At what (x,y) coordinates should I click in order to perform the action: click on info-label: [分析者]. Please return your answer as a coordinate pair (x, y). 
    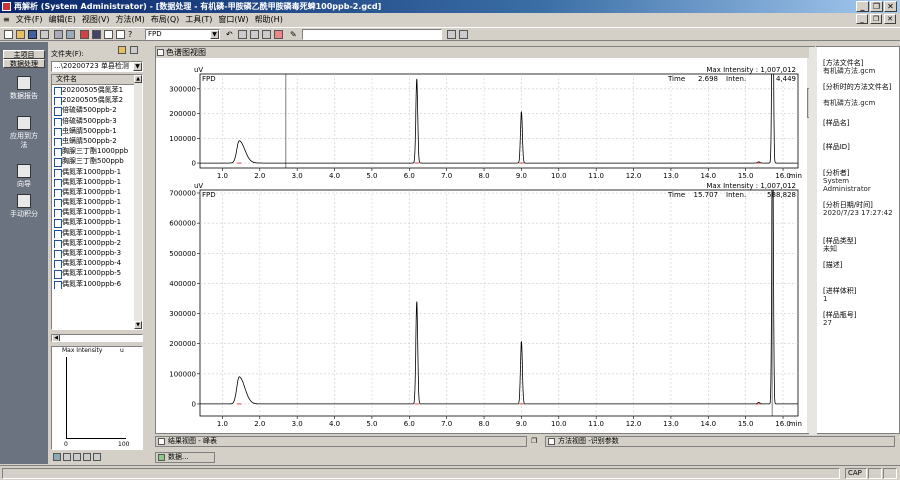
    Looking at the image, I should click on (836, 173).